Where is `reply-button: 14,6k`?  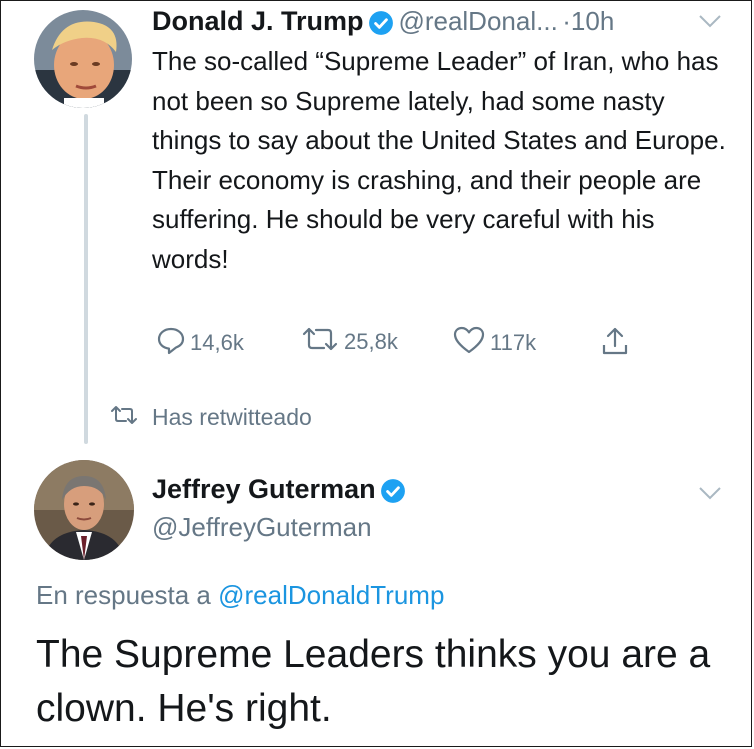 reply-button: 14,6k is located at coordinates (200, 343).